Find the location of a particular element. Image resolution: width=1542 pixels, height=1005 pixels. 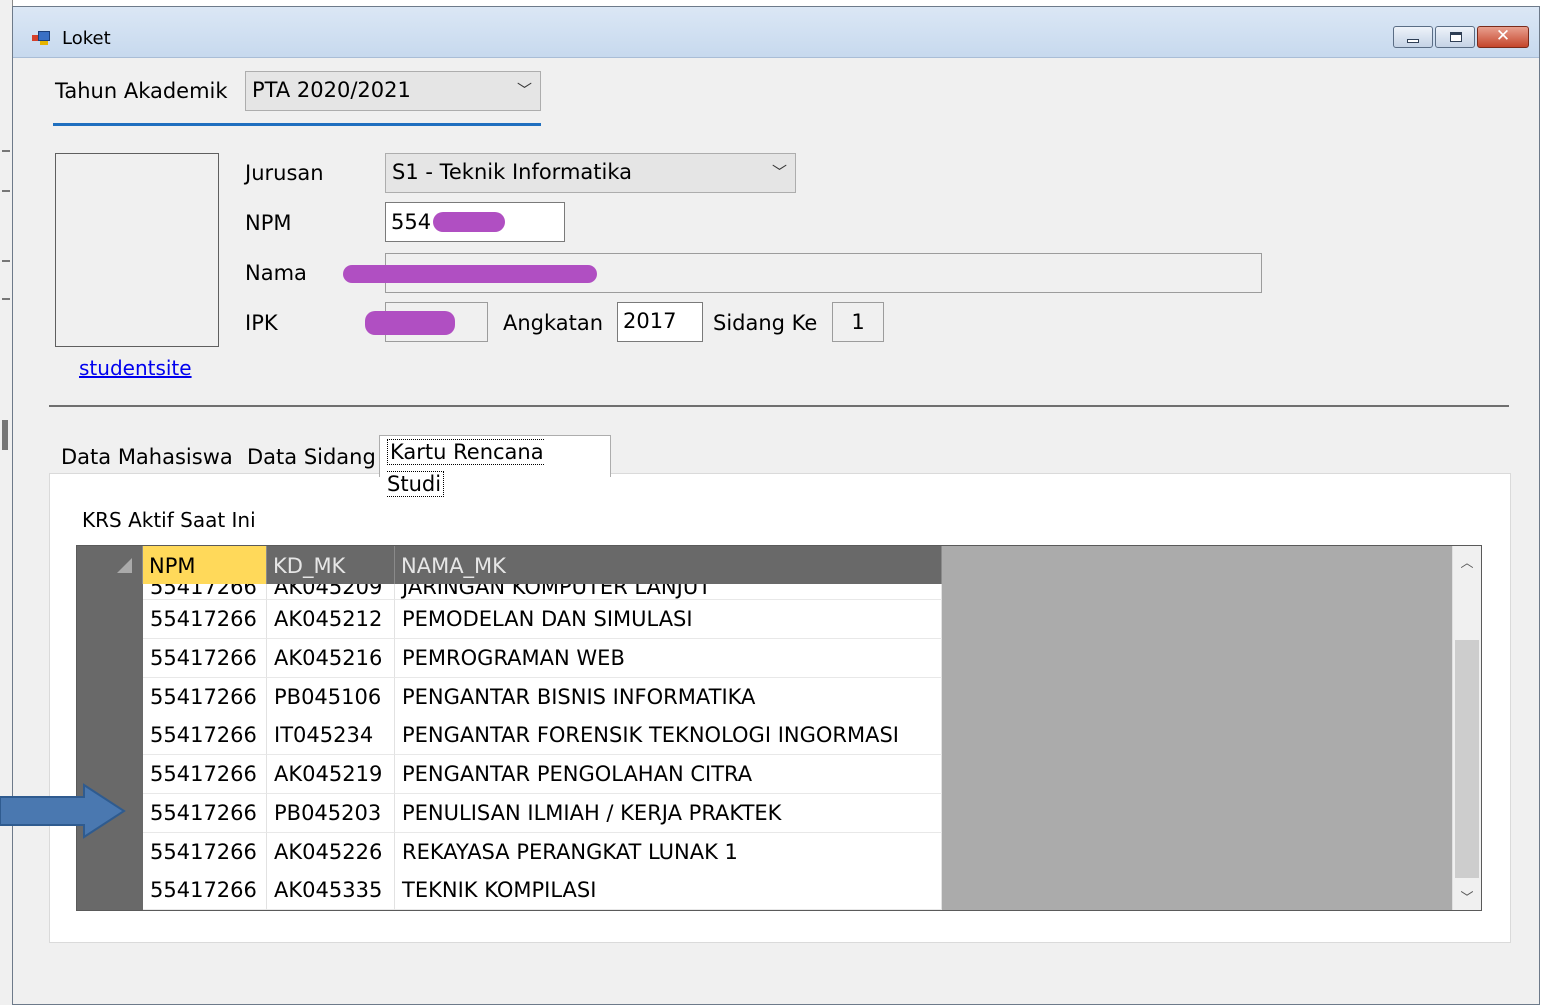

annotation-arrow-shape is located at coordinates (63, 811).